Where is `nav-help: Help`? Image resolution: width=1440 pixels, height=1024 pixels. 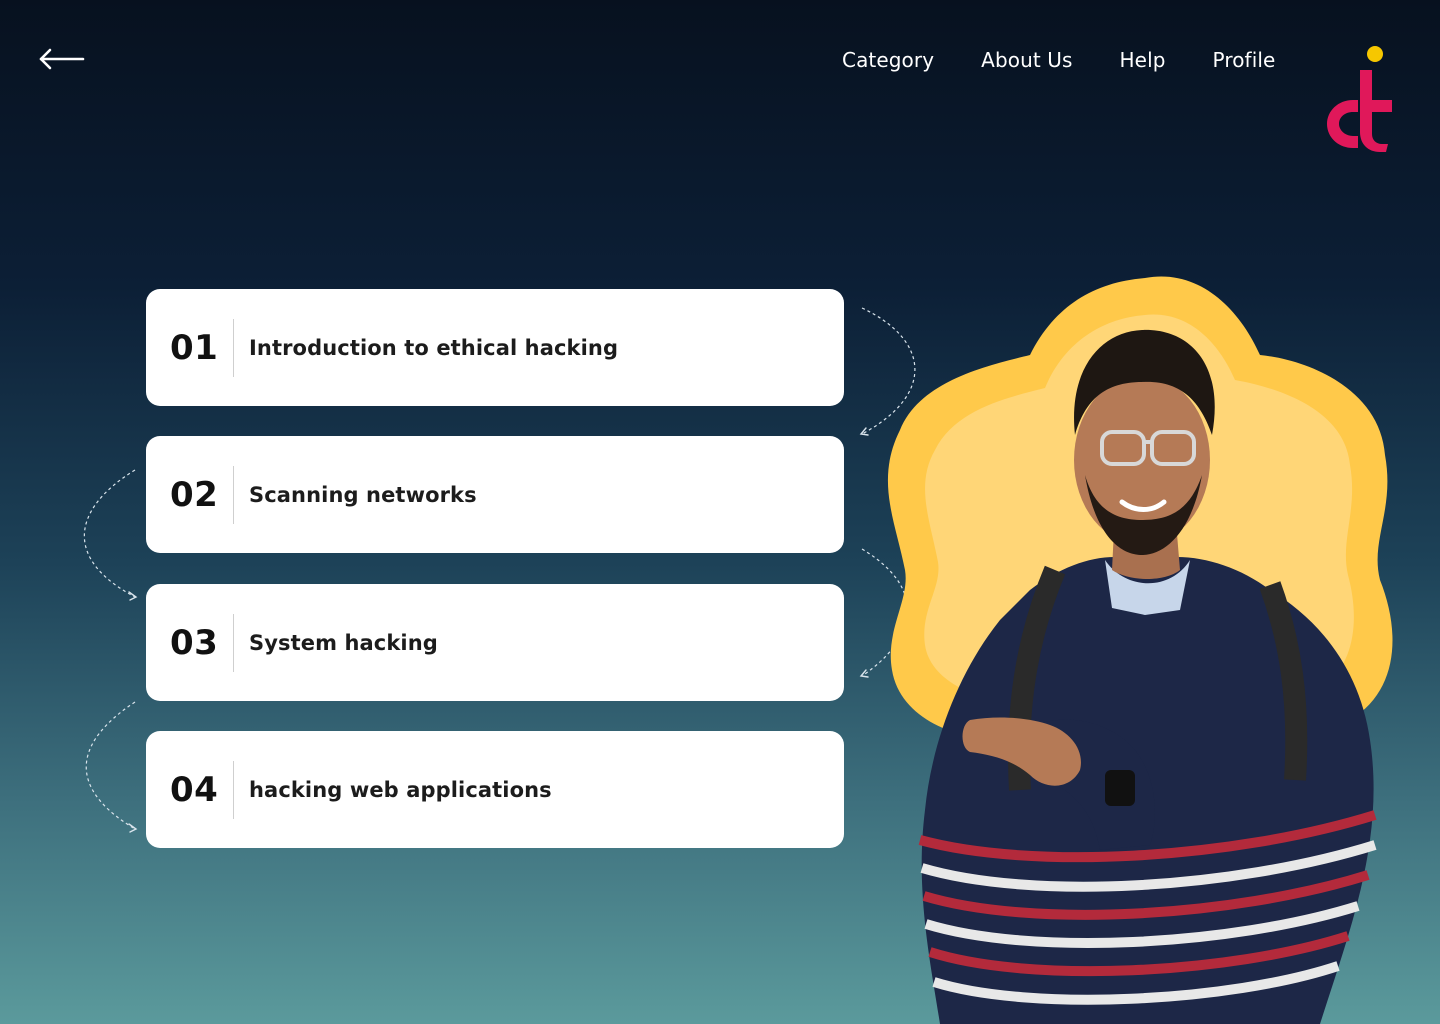 nav-help: Help is located at coordinates (1143, 60).